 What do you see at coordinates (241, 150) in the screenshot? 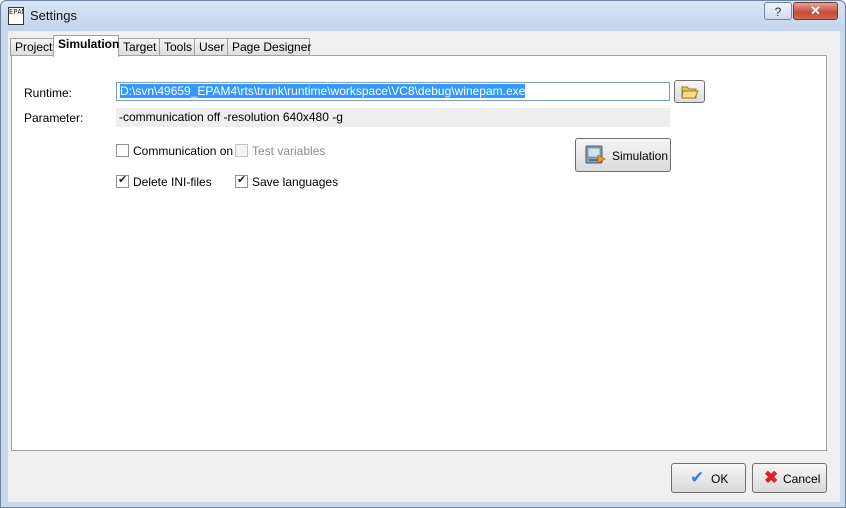
I see `test-variables-checkbox-box` at bounding box center [241, 150].